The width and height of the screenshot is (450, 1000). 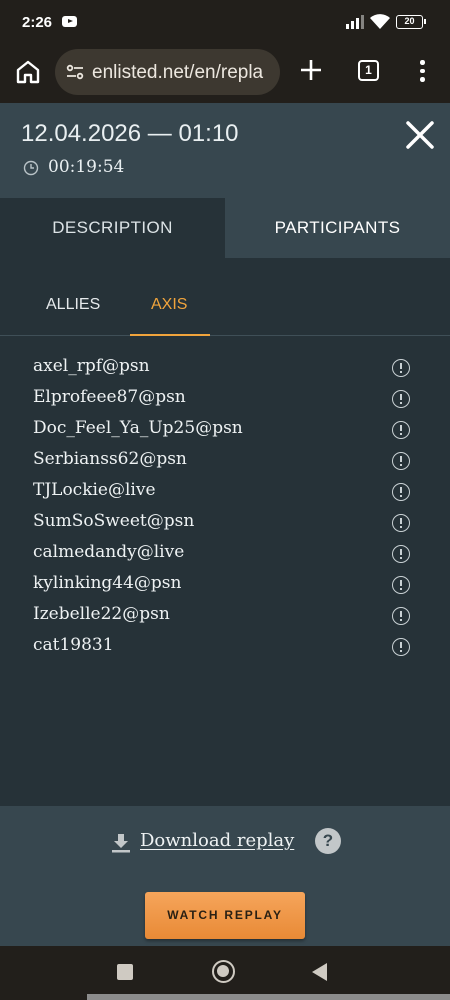 I want to click on list-item: Izebelle22@psn, so click(x=225, y=615).